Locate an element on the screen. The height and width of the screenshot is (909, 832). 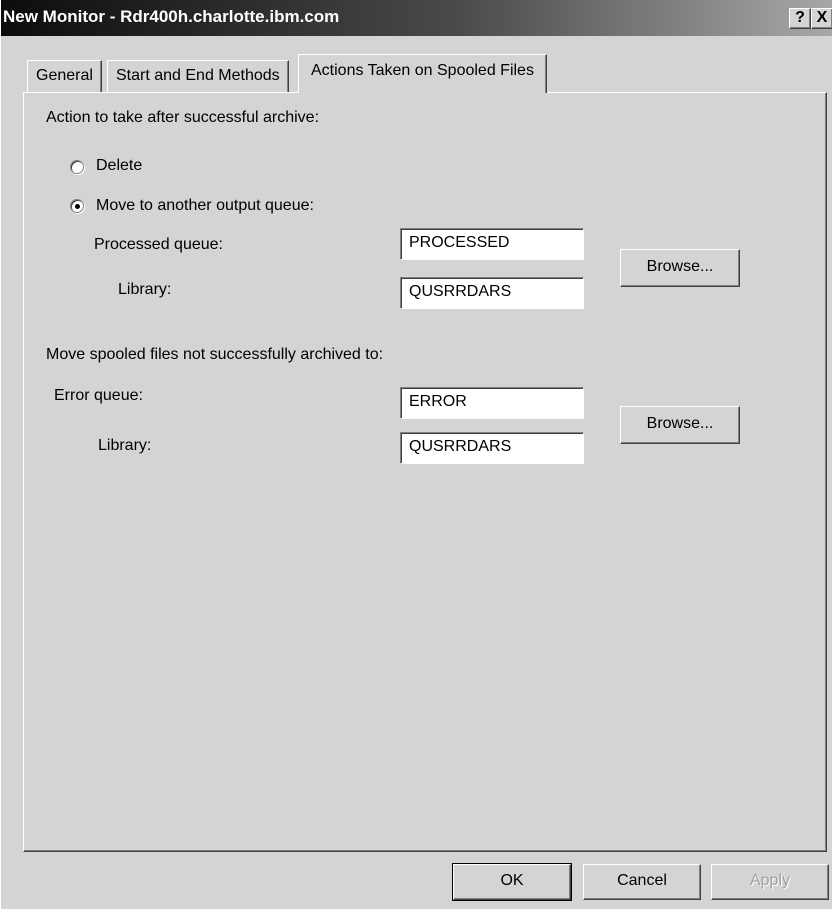
tab-start-and-end-methods: Start and End Methods is located at coordinates (198, 76).